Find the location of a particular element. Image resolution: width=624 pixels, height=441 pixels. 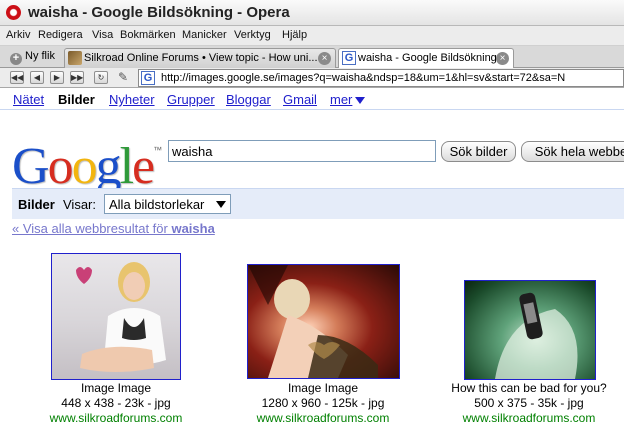

back-link-prefix: « Visa alla webbresultat för is located at coordinates (92, 228).